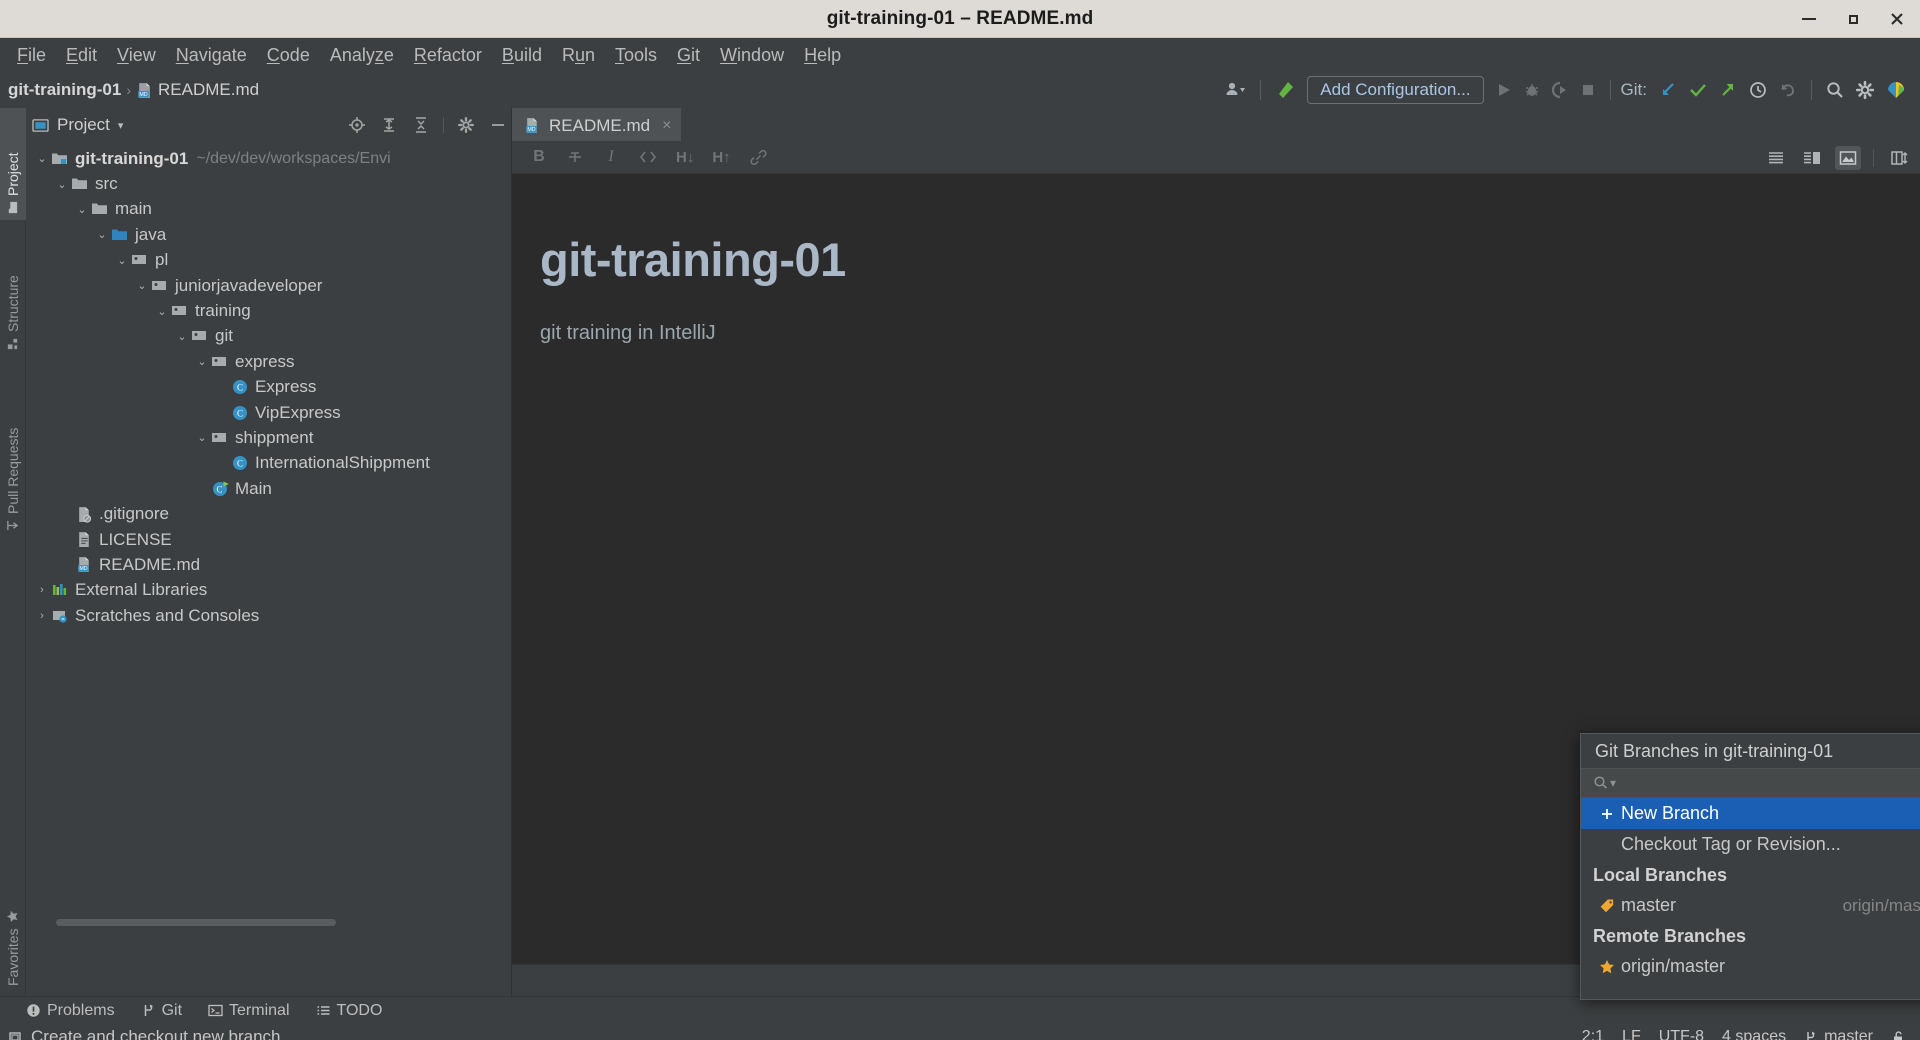  Describe the element at coordinates (636, 55) in the screenshot. I see `menu-tools: Tools` at that location.